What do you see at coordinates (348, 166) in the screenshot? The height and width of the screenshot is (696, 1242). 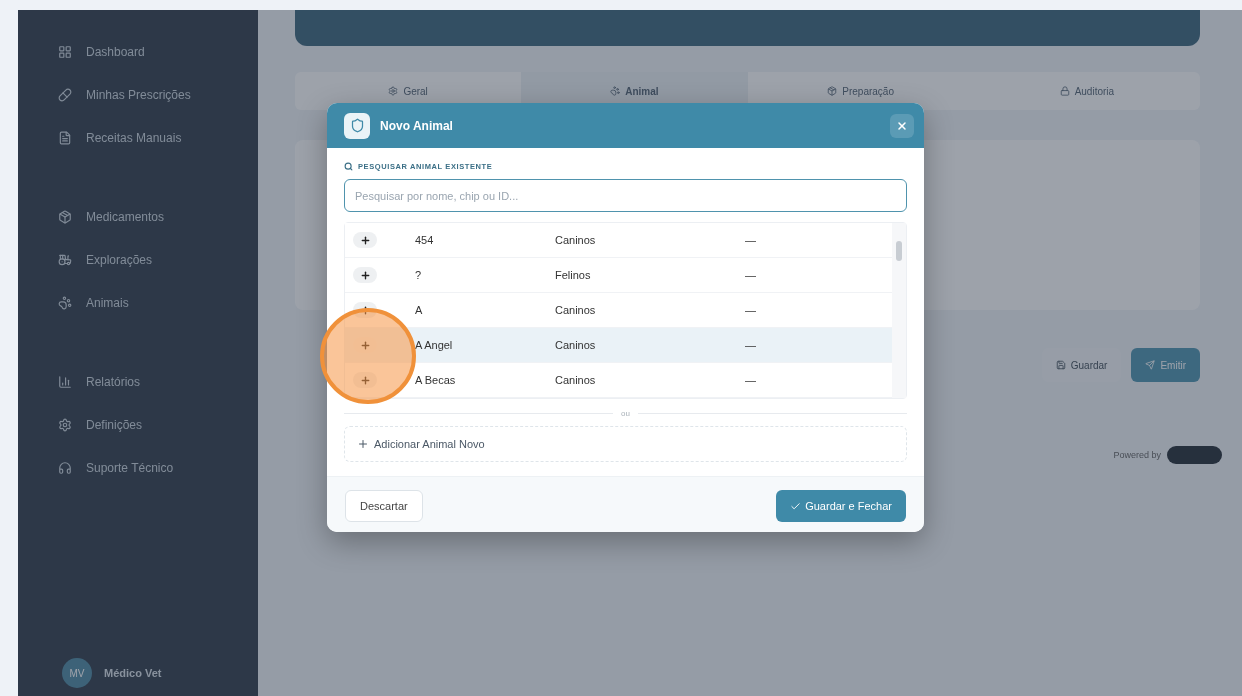 I see `search-icon` at bounding box center [348, 166].